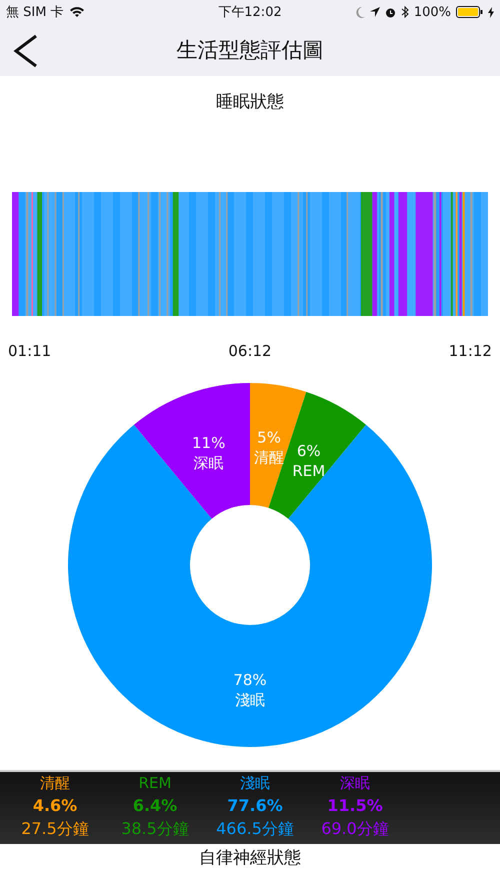 This screenshot has width=500, height=889. Describe the element at coordinates (55, 806) in the screenshot. I see `stage-percent: 4.6%` at that location.